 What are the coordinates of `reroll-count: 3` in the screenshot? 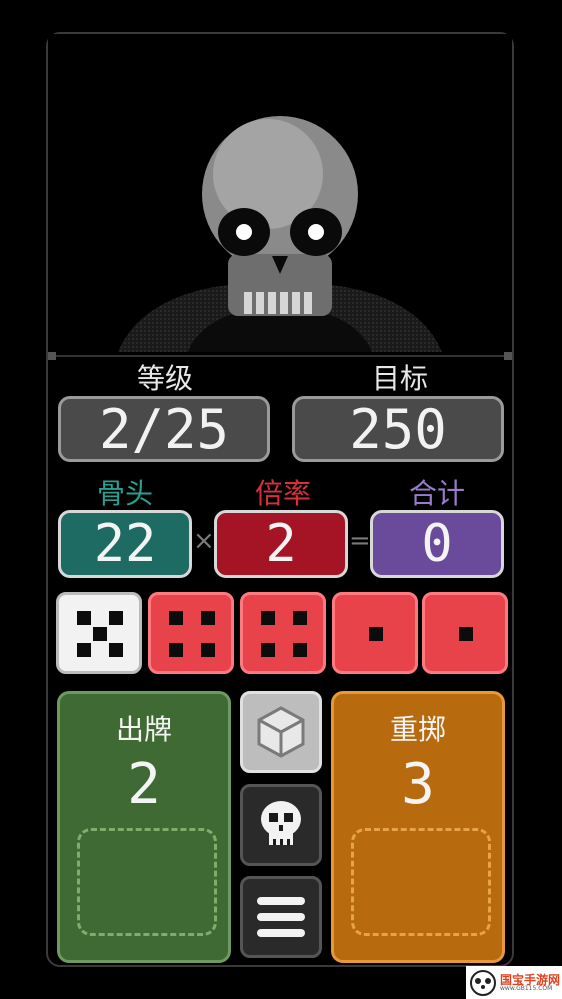 It's located at (418, 784).